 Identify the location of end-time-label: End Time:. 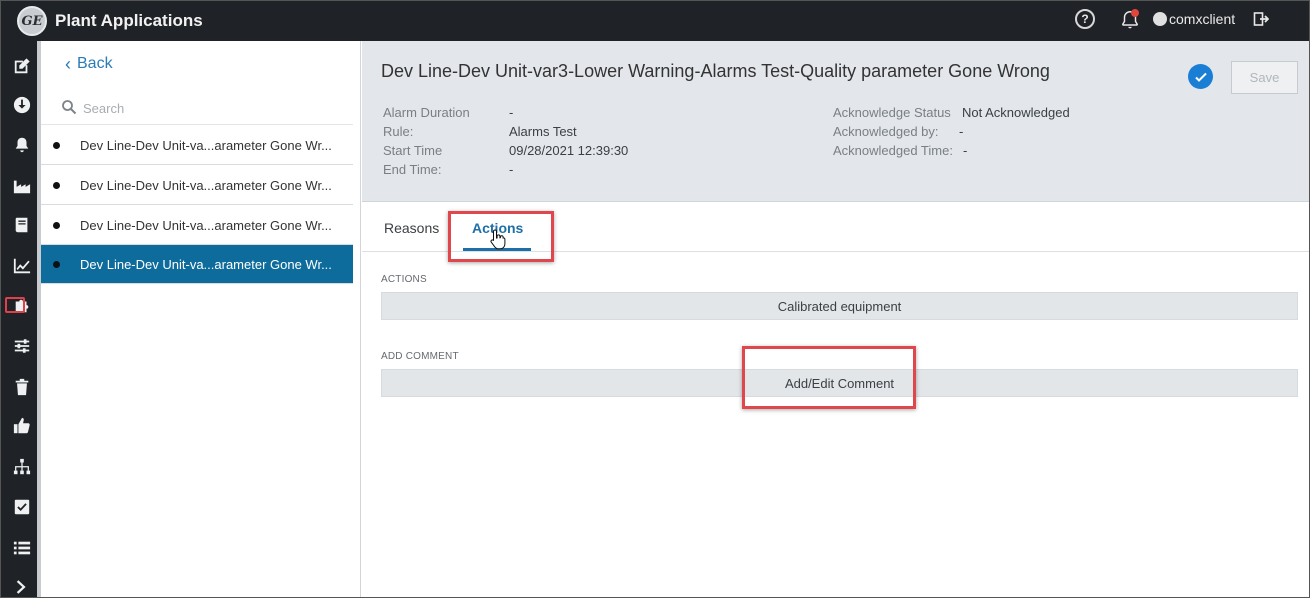
(412, 169).